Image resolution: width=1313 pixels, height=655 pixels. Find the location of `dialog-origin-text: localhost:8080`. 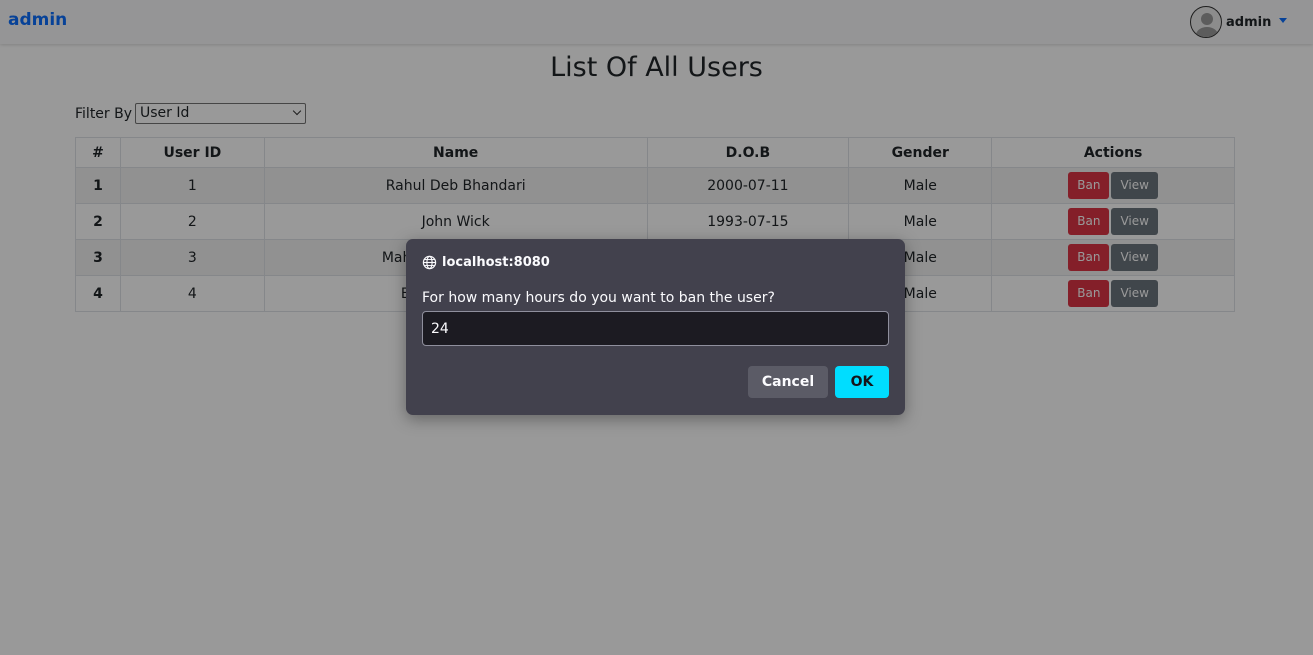

dialog-origin-text: localhost:8080 is located at coordinates (496, 262).